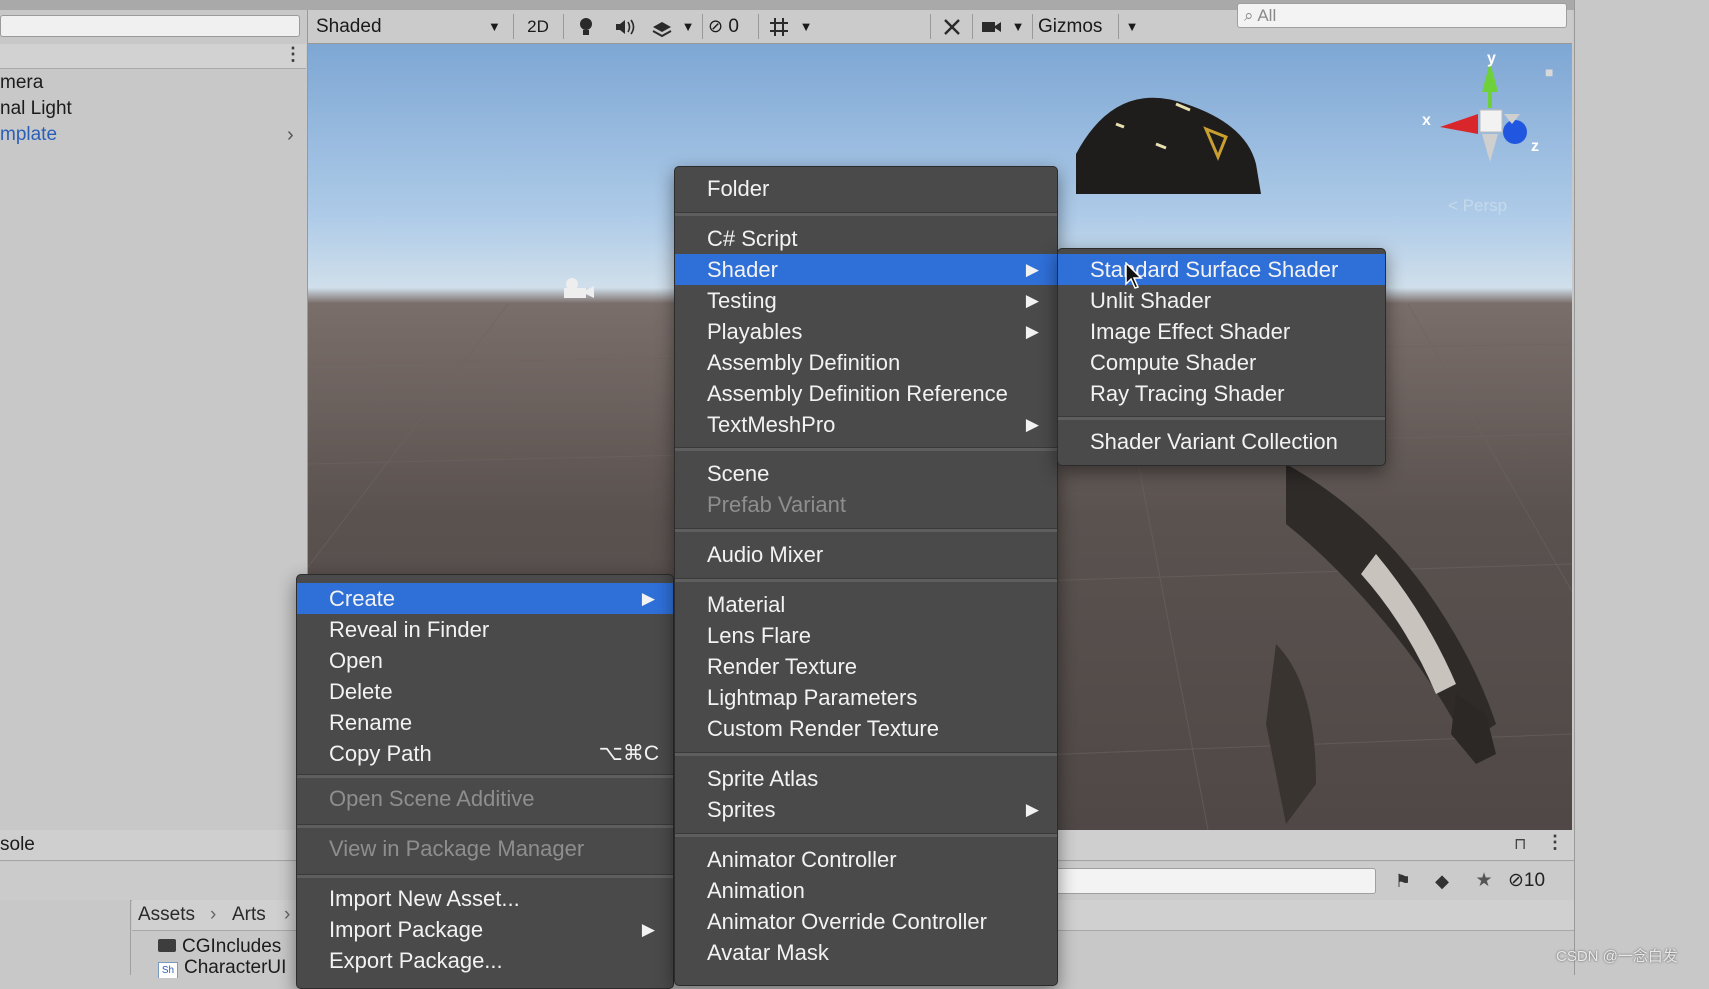  I want to click on camera-dropdown-icon: ▼, so click(1018, 26).